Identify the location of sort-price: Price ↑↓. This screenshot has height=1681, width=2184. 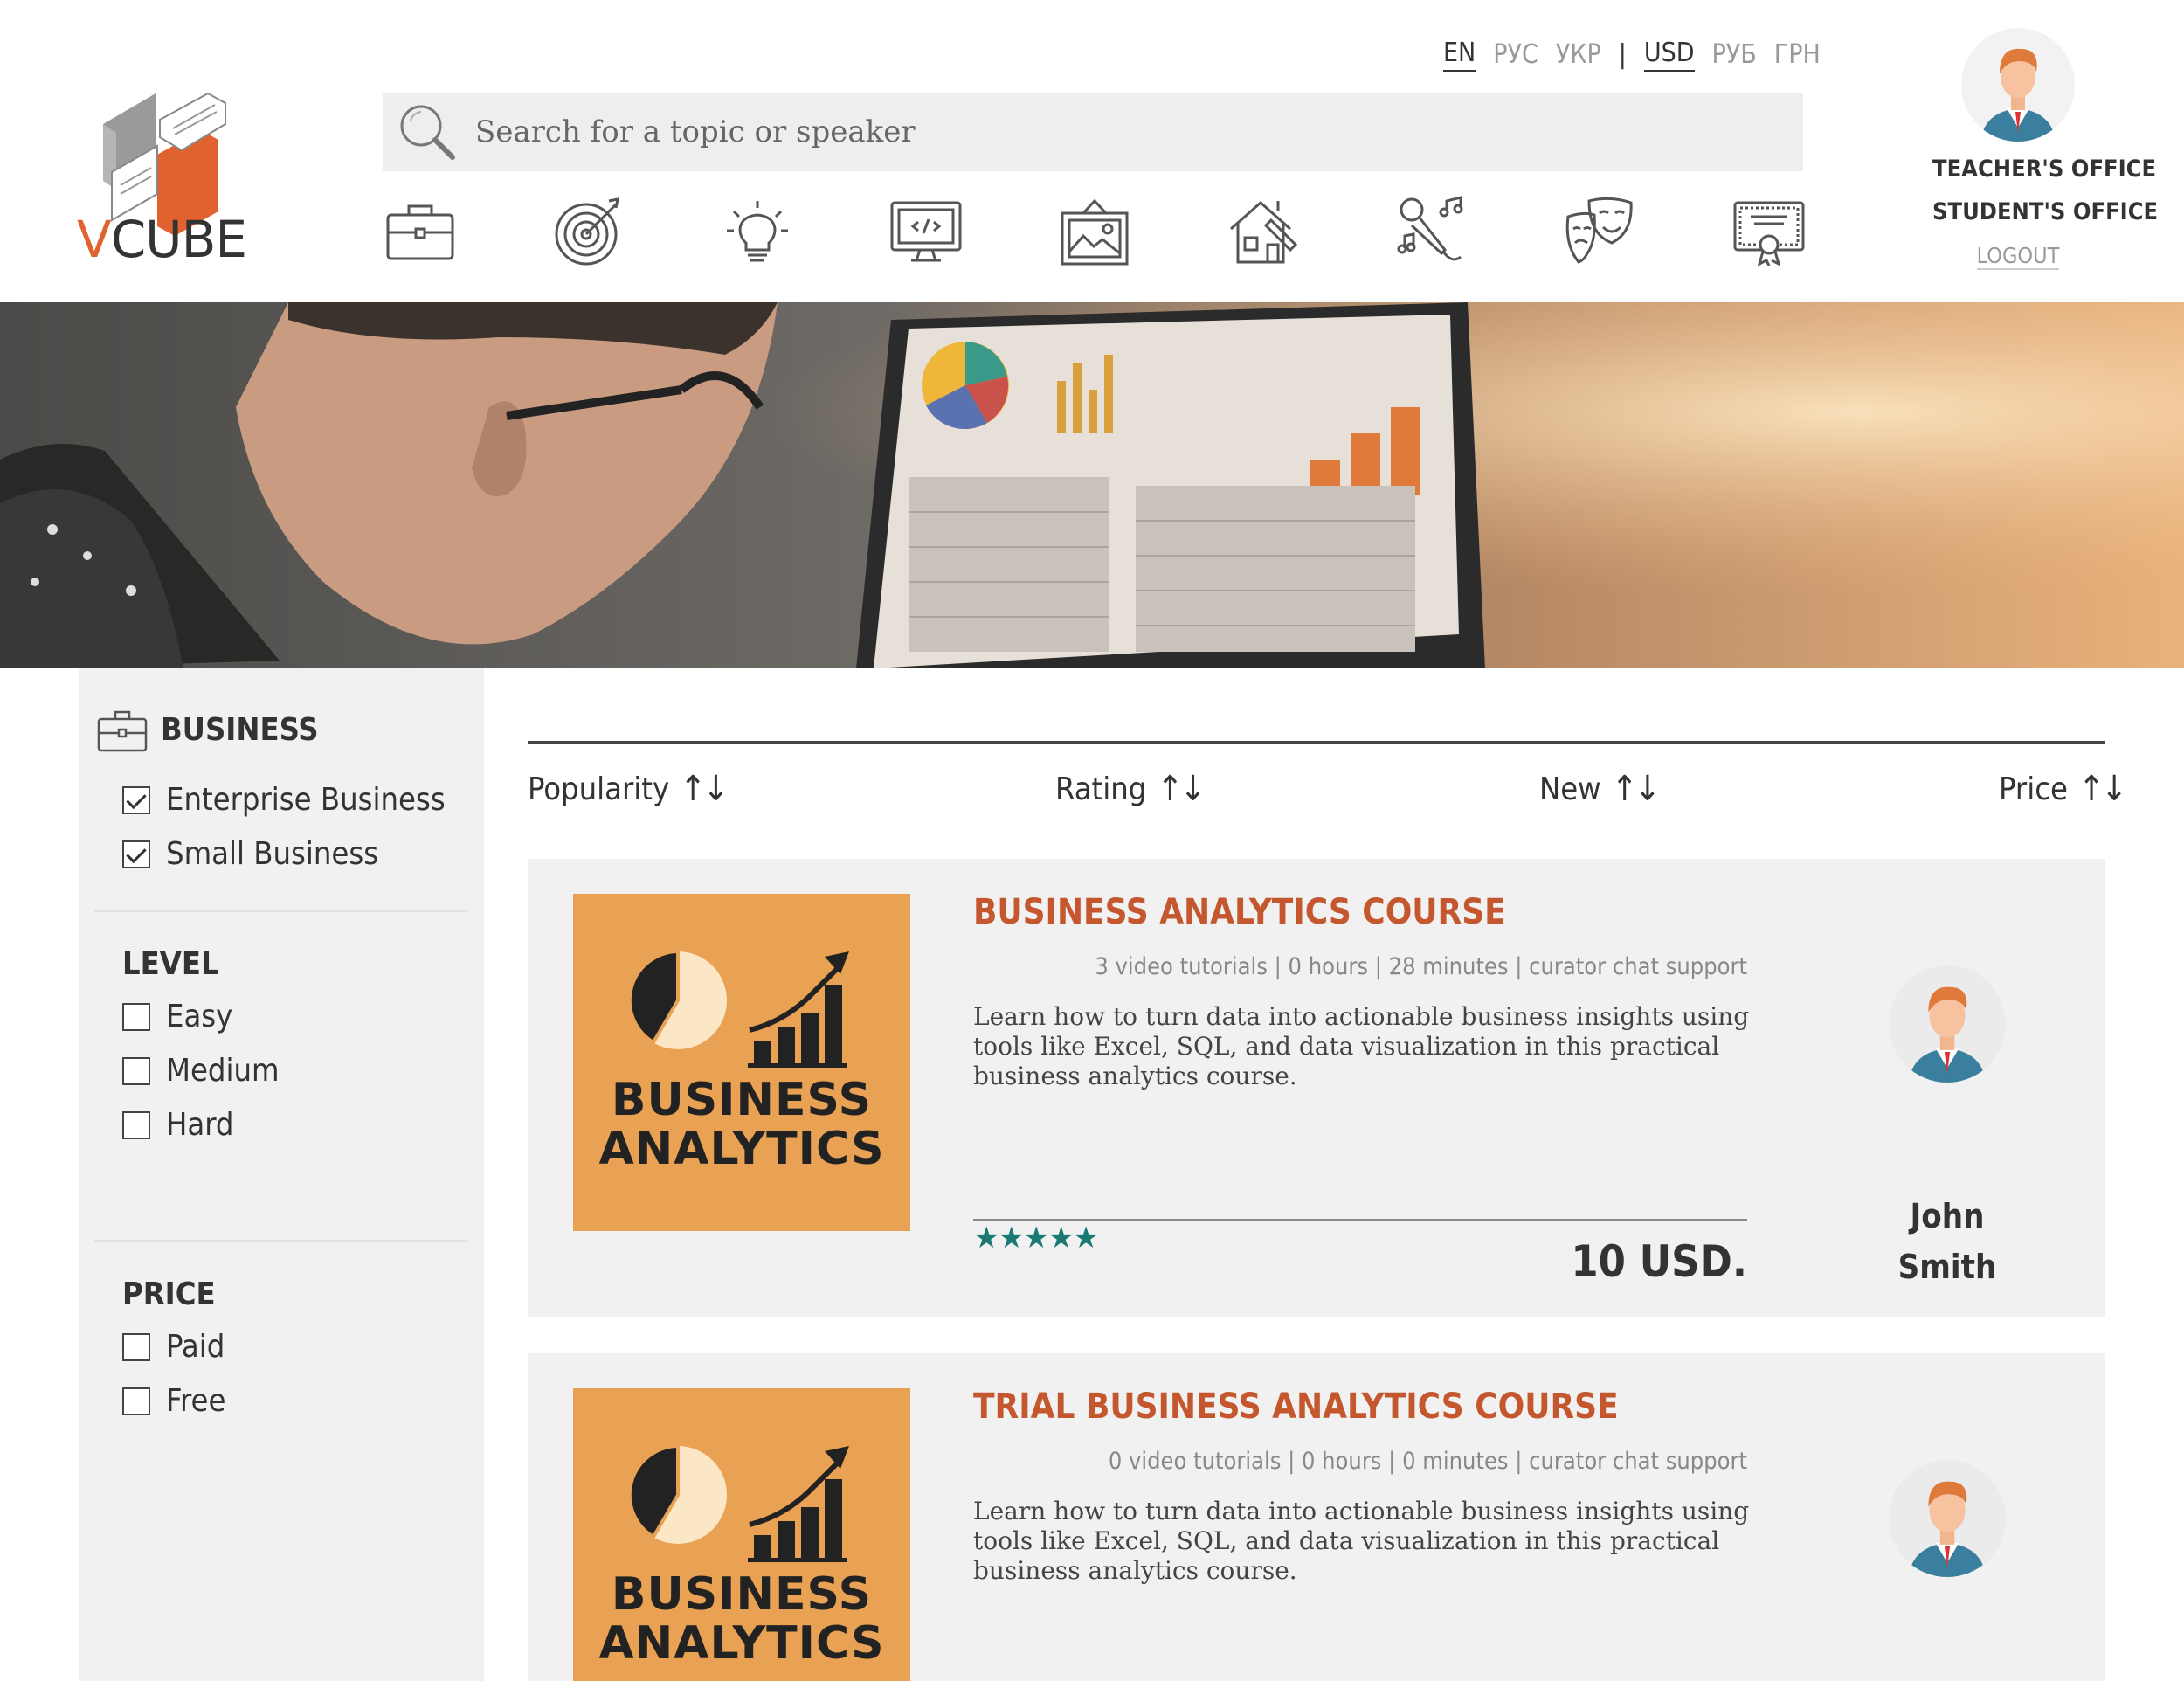
(2063, 789).